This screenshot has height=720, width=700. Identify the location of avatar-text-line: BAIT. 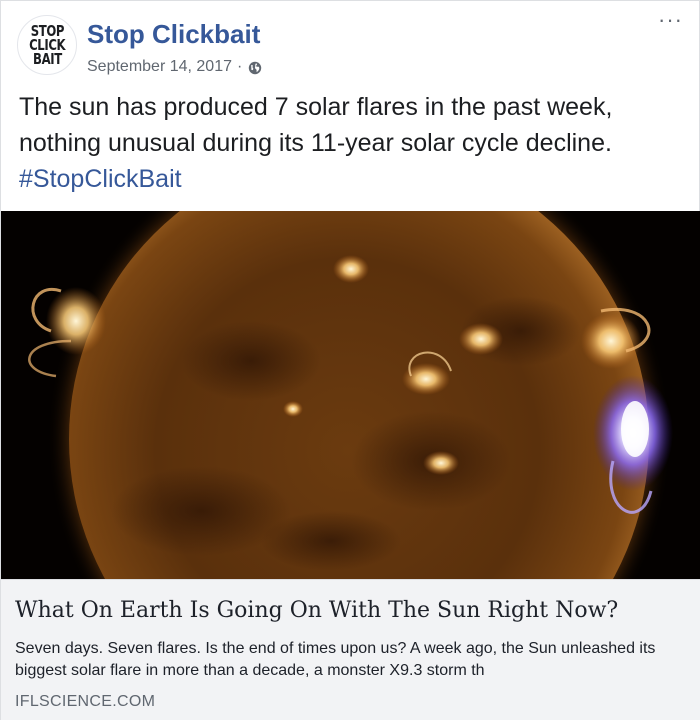
(47, 59).